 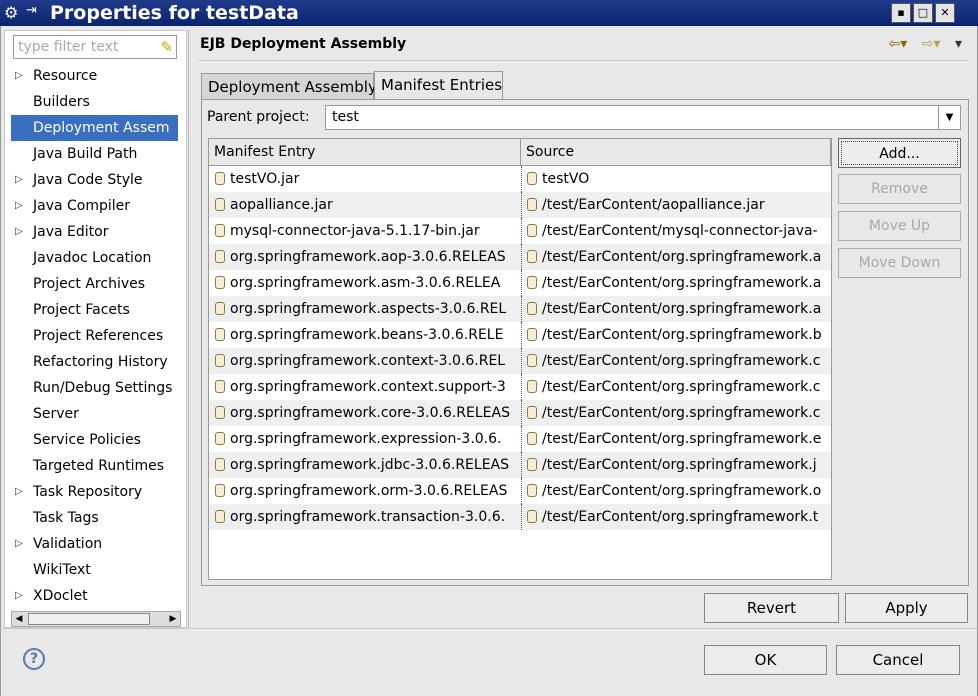 What do you see at coordinates (95, 388) in the screenshot?
I see `tree-item: Run/Debug Settings` at bounding box center [95, 388].